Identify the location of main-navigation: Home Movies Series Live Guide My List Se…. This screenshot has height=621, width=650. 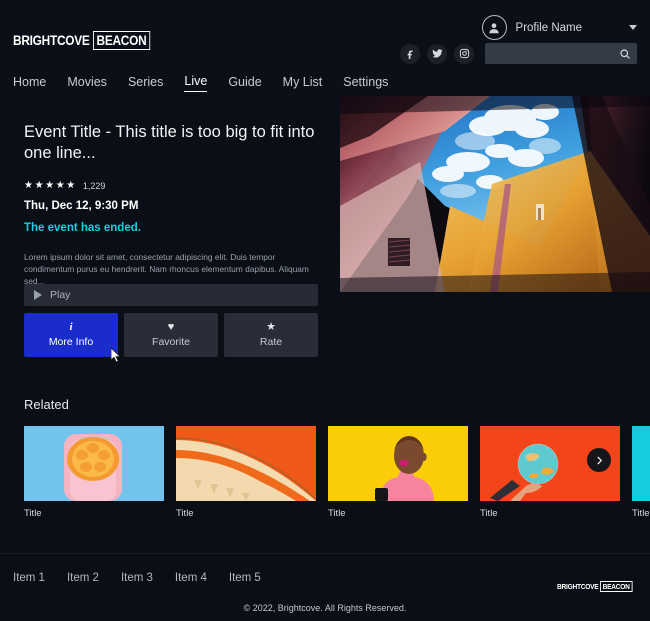
(200, 83).